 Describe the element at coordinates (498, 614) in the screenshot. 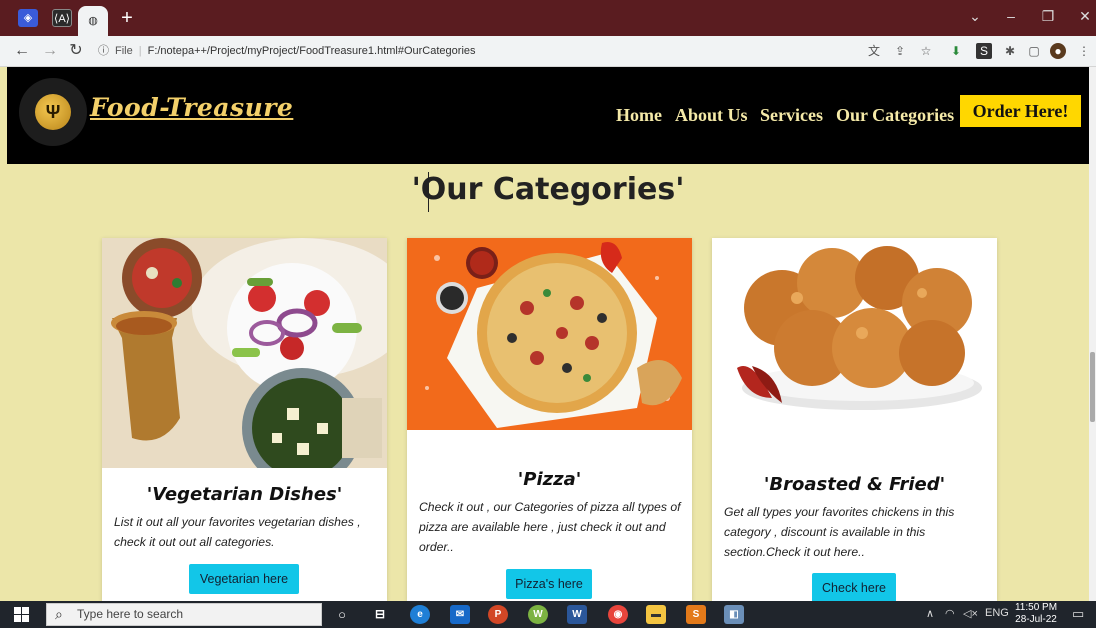

I see `powerpoint-icon: P` at that location.